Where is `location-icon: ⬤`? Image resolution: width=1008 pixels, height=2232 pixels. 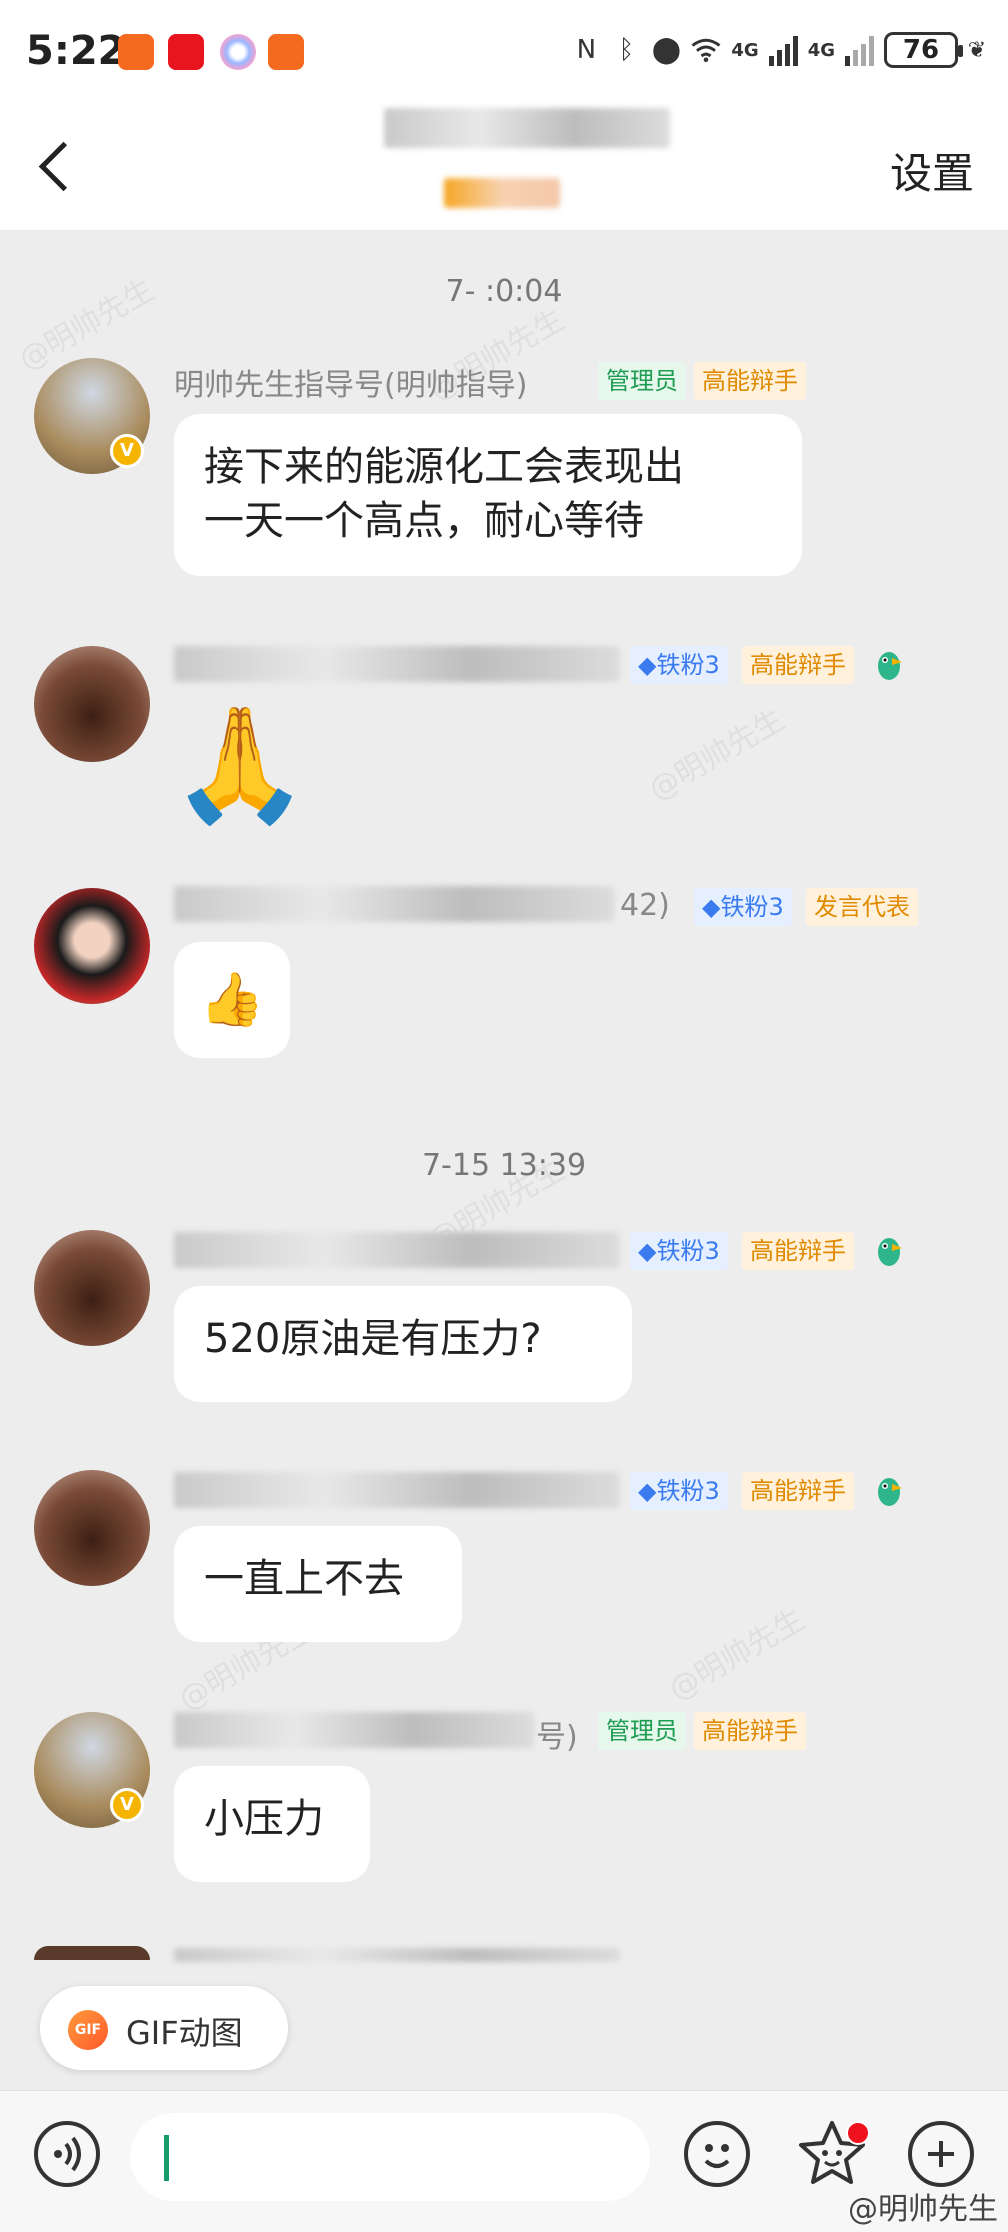 location-icon: ⬤ is located at coordinates (666, 50).